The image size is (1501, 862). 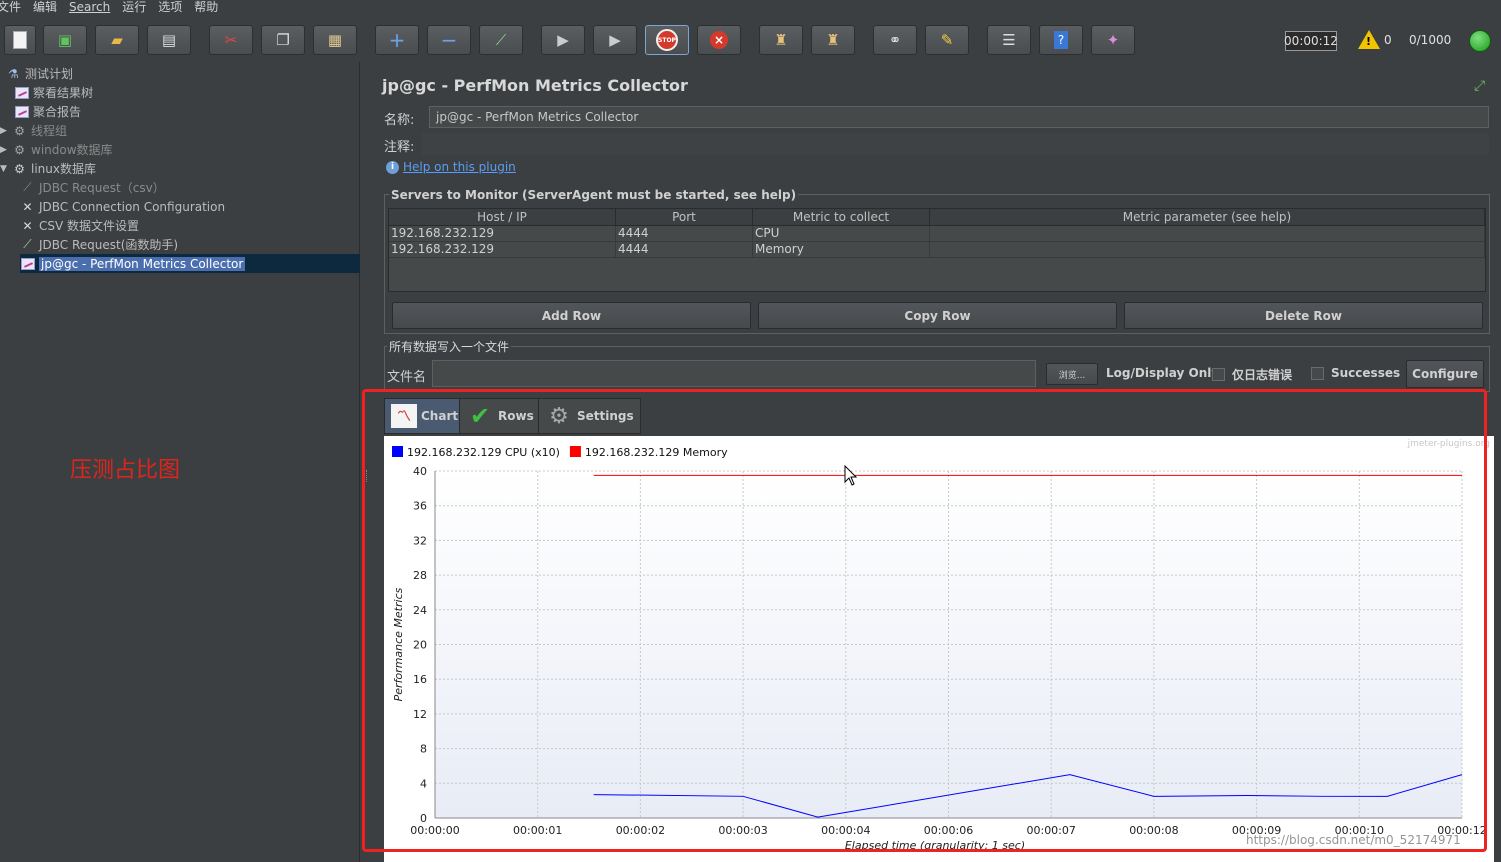 What do you see at coordinates (1388, 40) in the screenshot?
I see `warning-count: 0` at bounding box center [1388, 40].